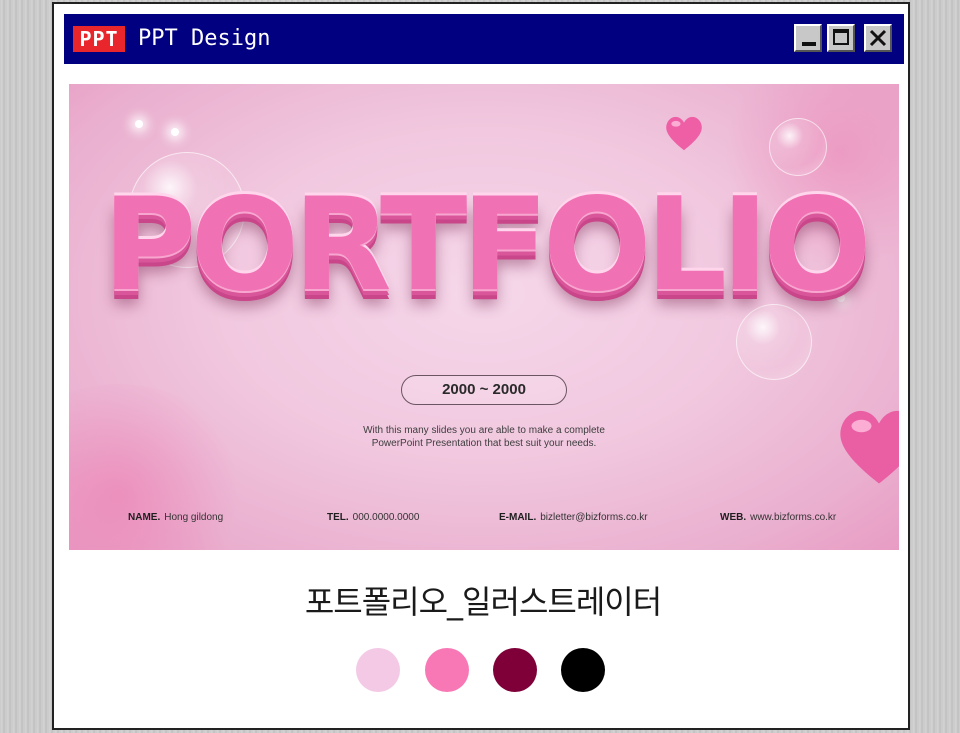  What do you see at coordinates (594, 517) in the screenshot?
I see `contact-value: bizletter@bizforms.co.kr` at bounding box center [594, 517].